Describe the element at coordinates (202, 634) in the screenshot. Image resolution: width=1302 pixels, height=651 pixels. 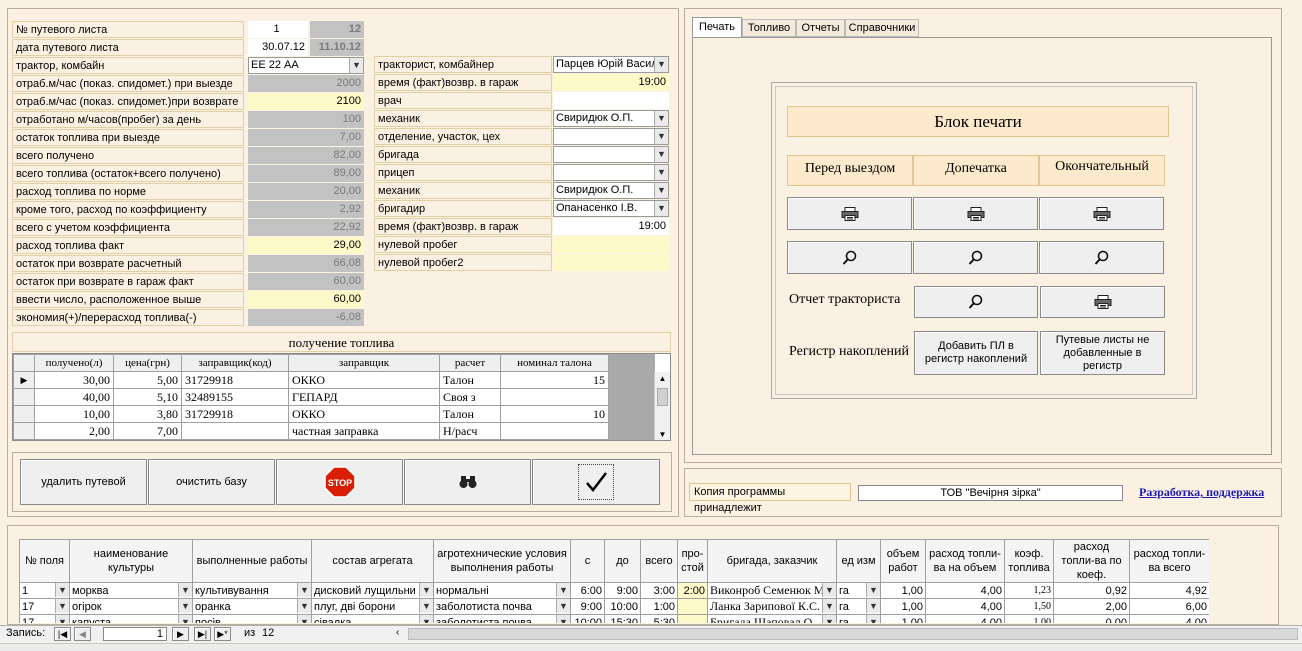
I see `last-record-button: ▶|` at that location.